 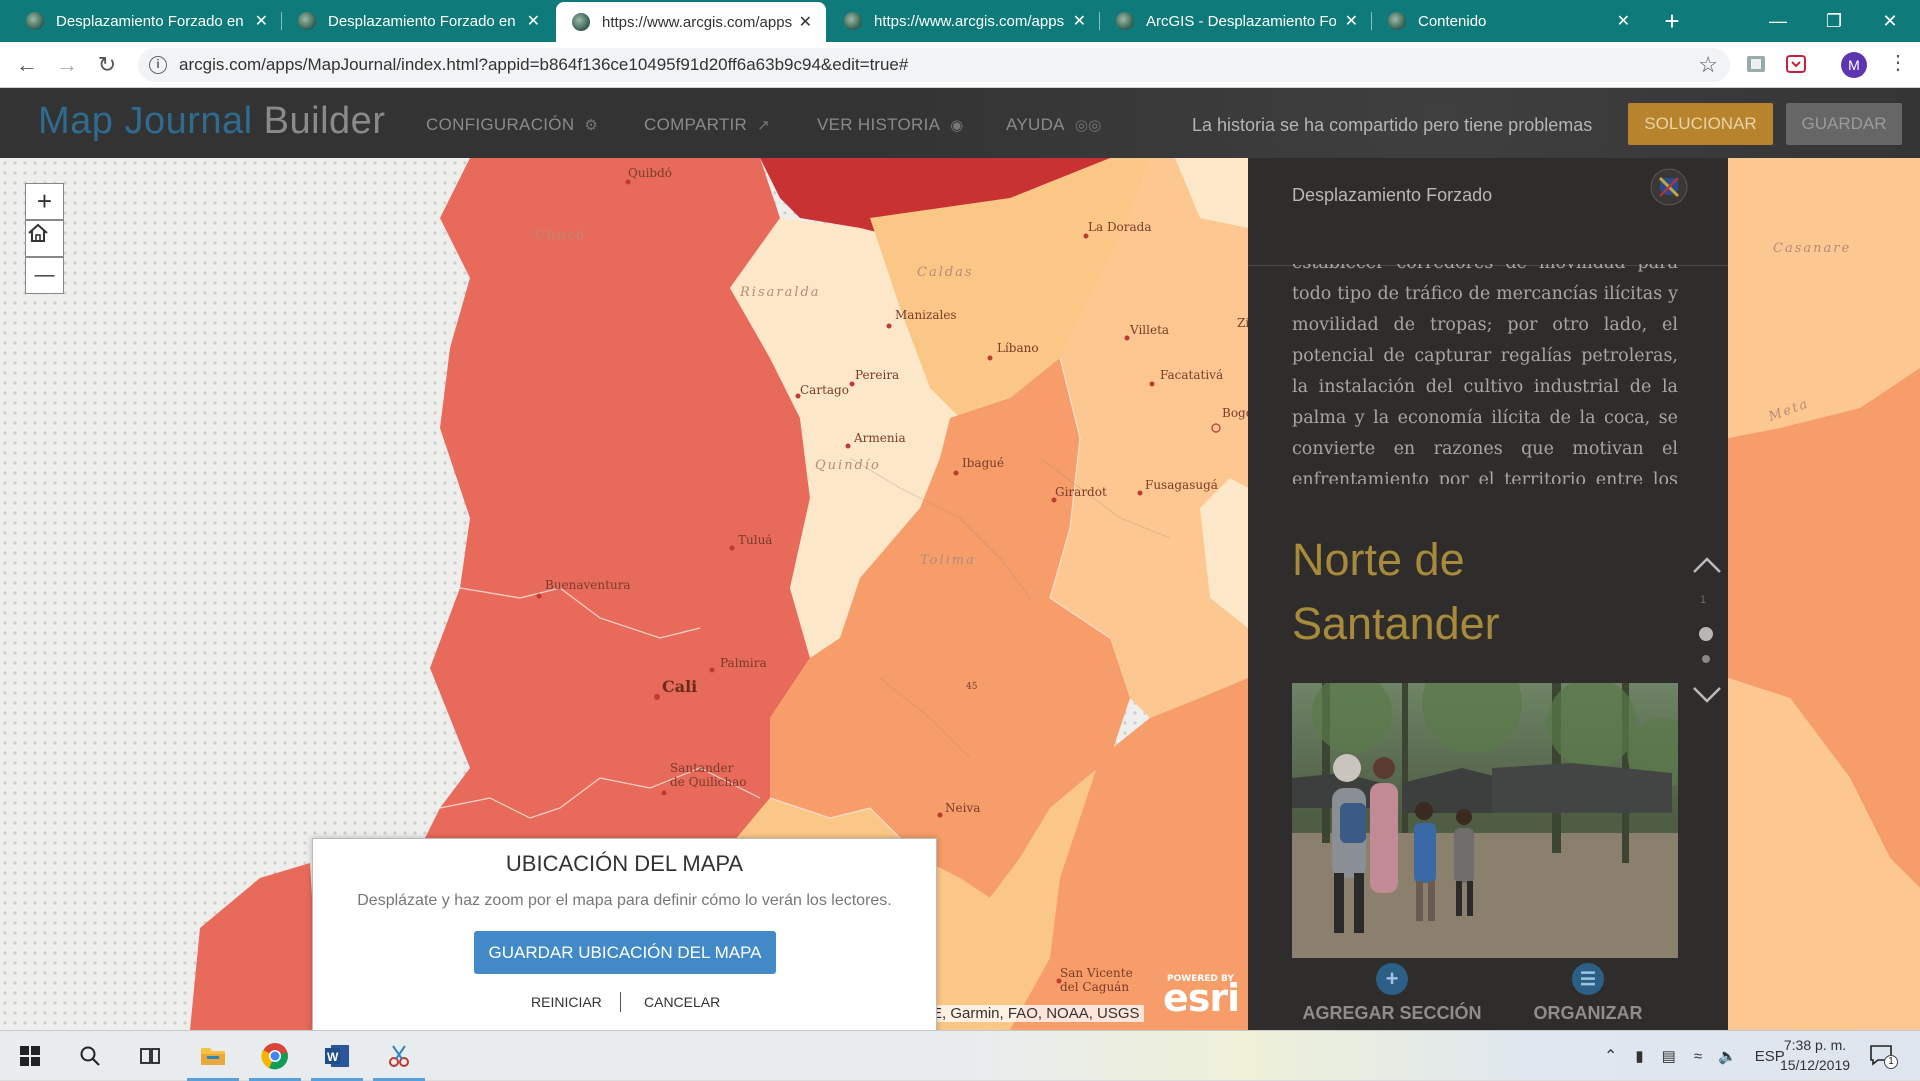 What do you see at coordinates (625, 952) in the screenshot?
I see `save-map-location-button: GUARDAR UBICACIÓN DEL MAPA` at bounding box center [625, 952].